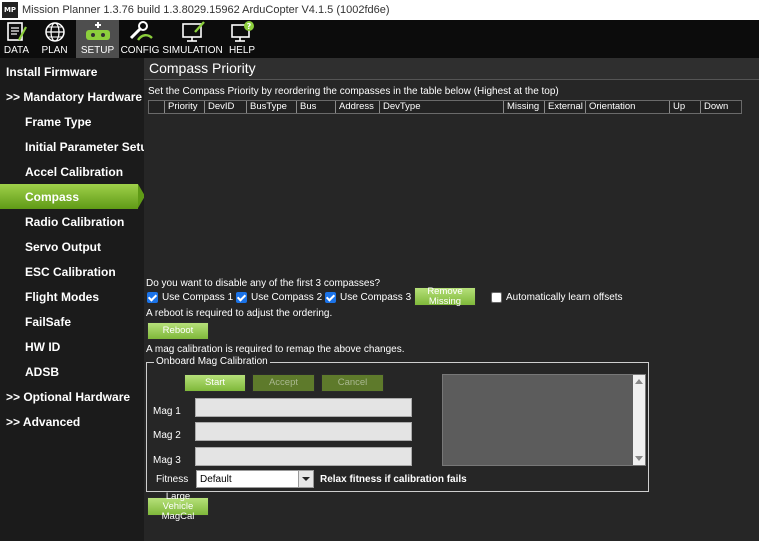 This screenshot has width=759, height=541. I want to click on toolbar-data-button: DATA, so click(16, 39).